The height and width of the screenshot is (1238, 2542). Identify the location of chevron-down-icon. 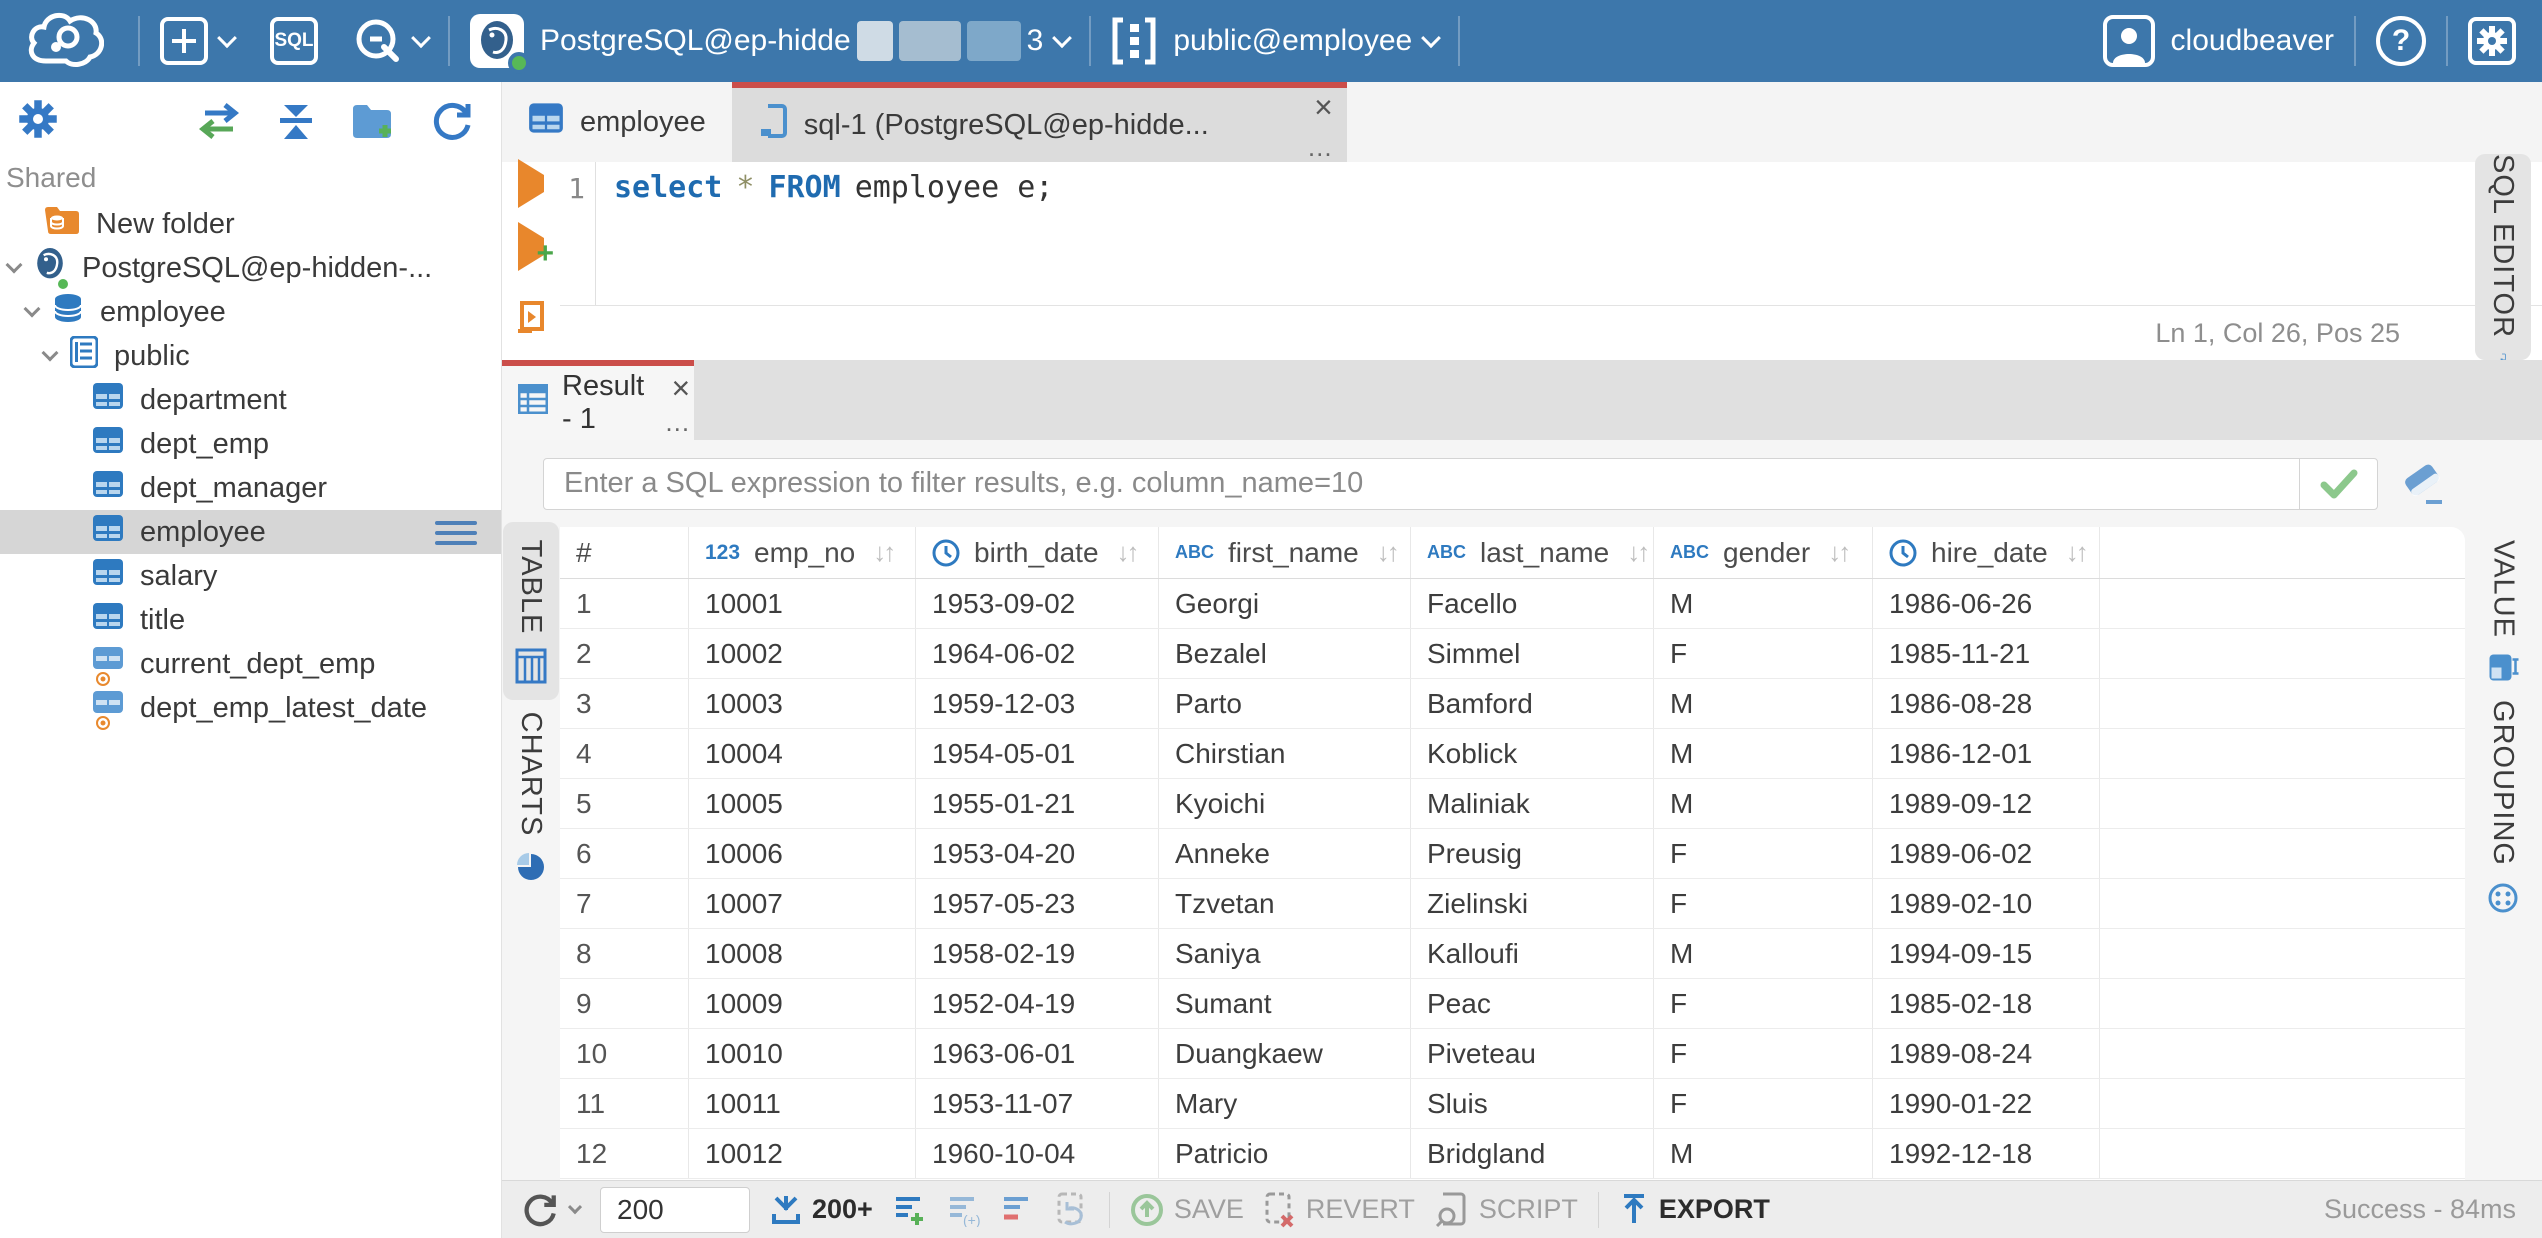
(32, 309).